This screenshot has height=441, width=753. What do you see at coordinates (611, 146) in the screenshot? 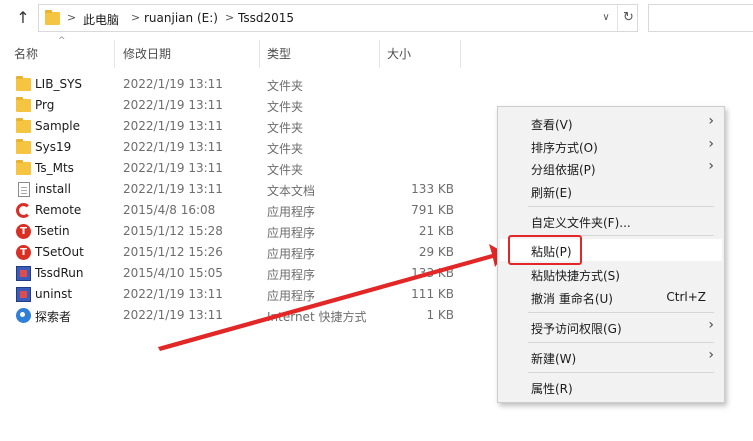
I see `menu-item-sort-by: 排序方式(O) ›` at bounding box center [611, 146].